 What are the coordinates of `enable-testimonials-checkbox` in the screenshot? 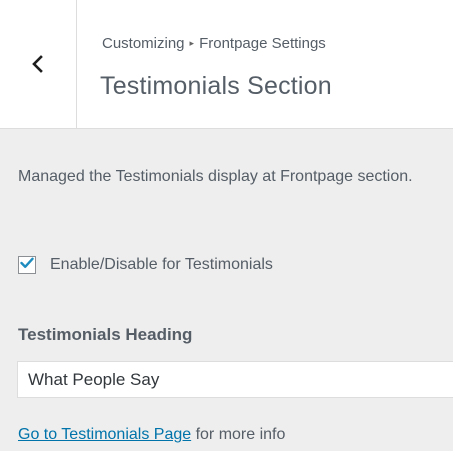 It's located at (27, 265).